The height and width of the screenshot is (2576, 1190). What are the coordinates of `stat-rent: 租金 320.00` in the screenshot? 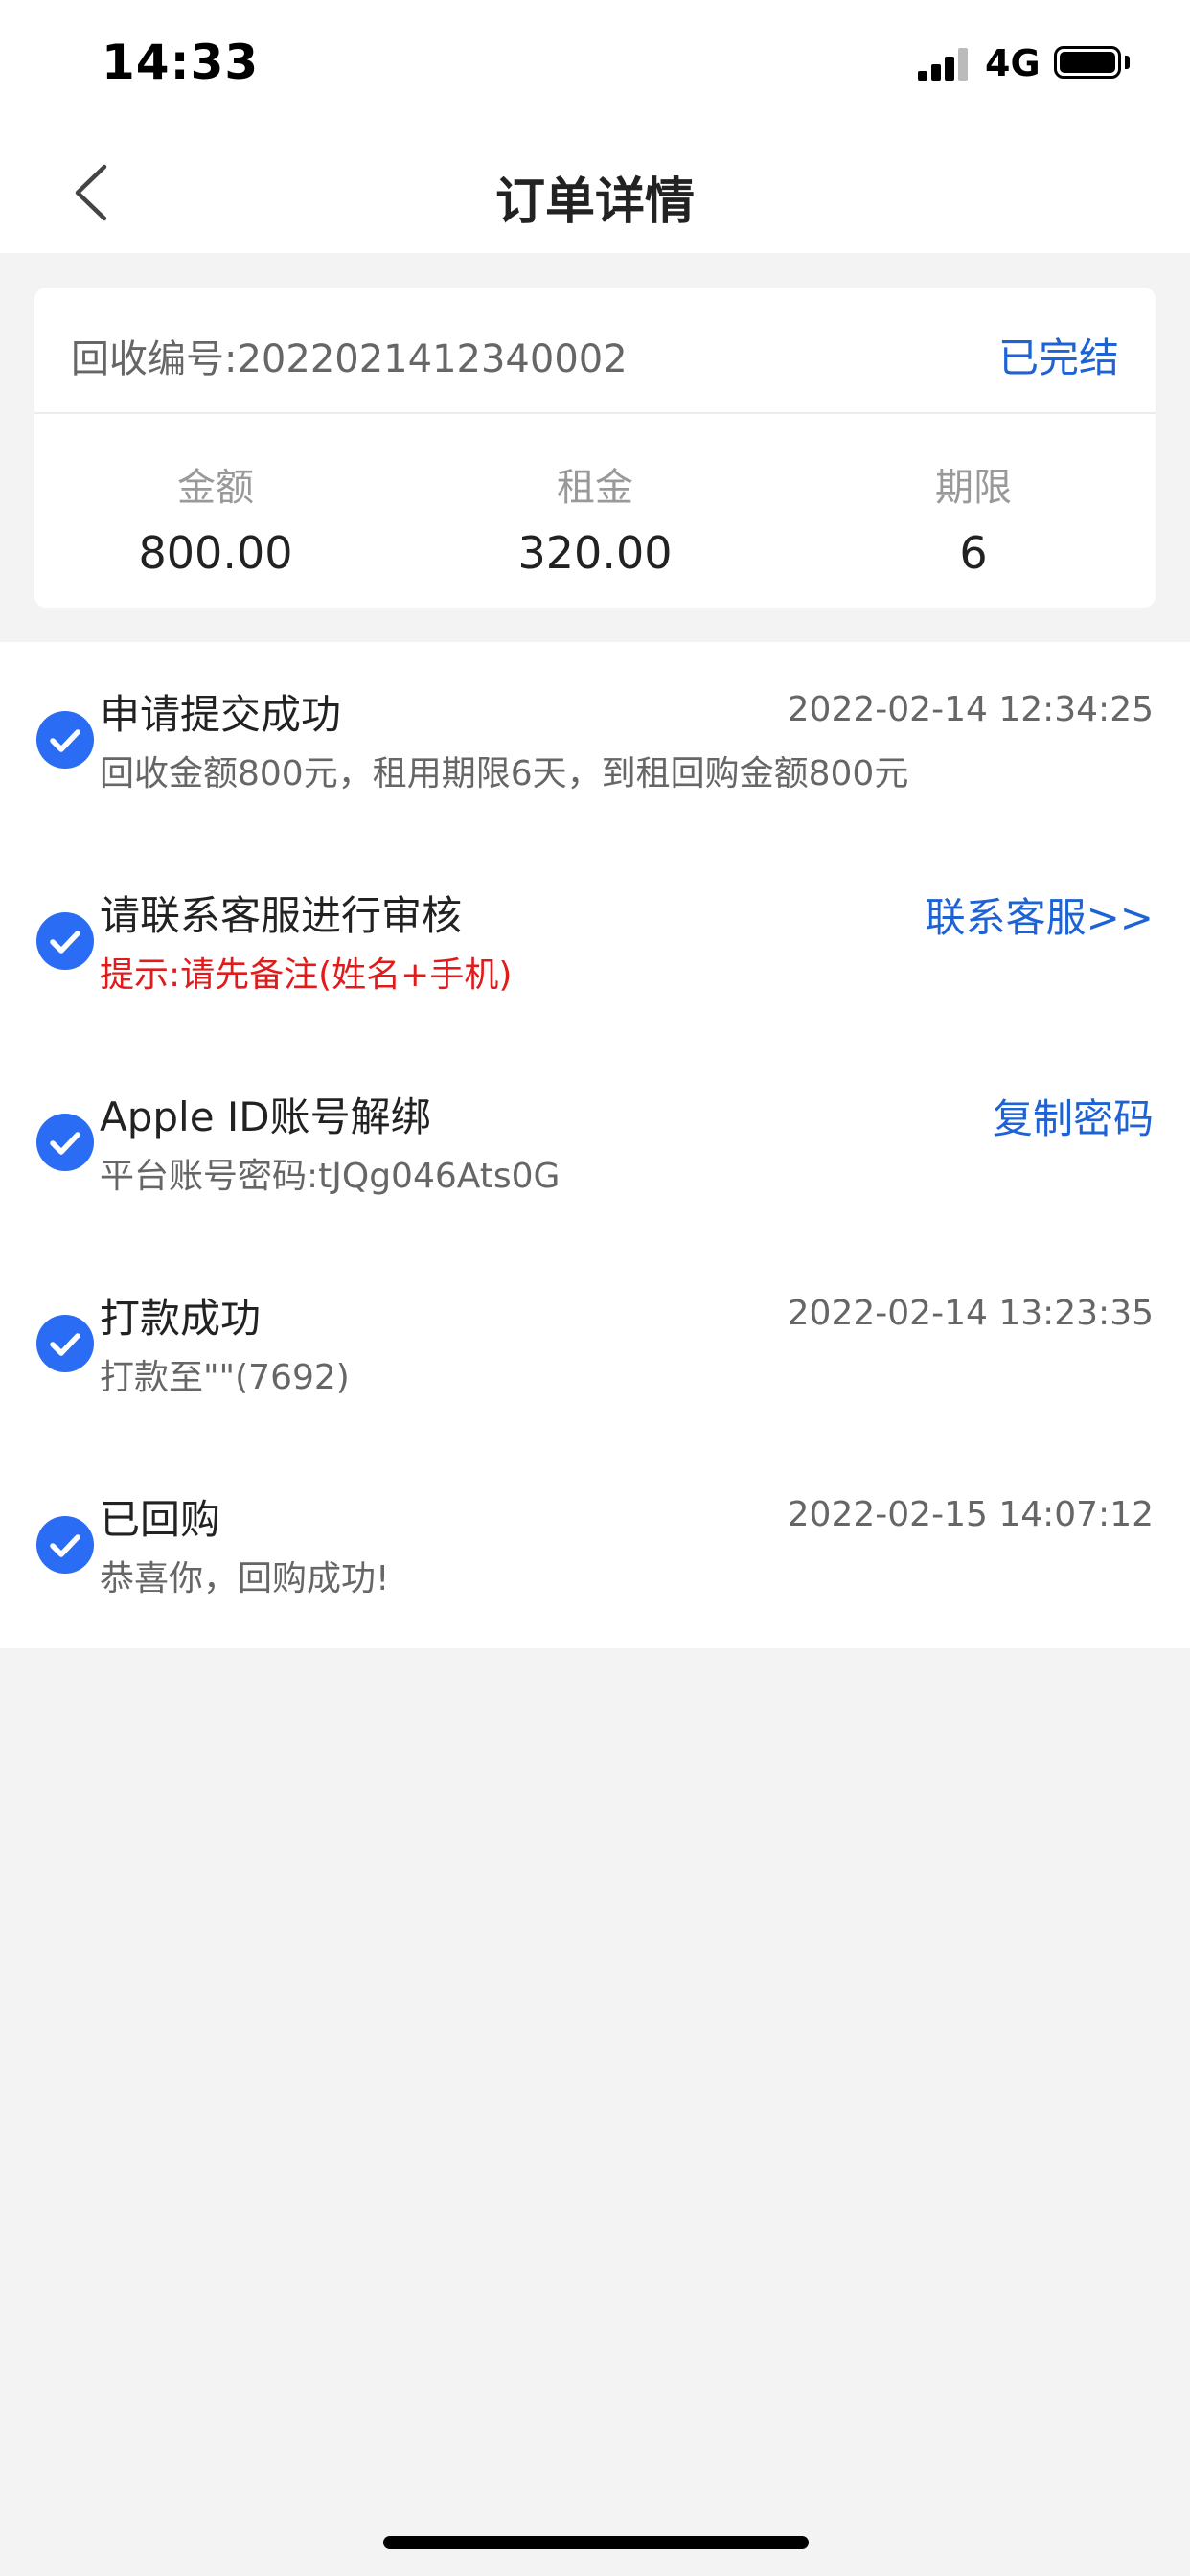 It's located at (595, 517).